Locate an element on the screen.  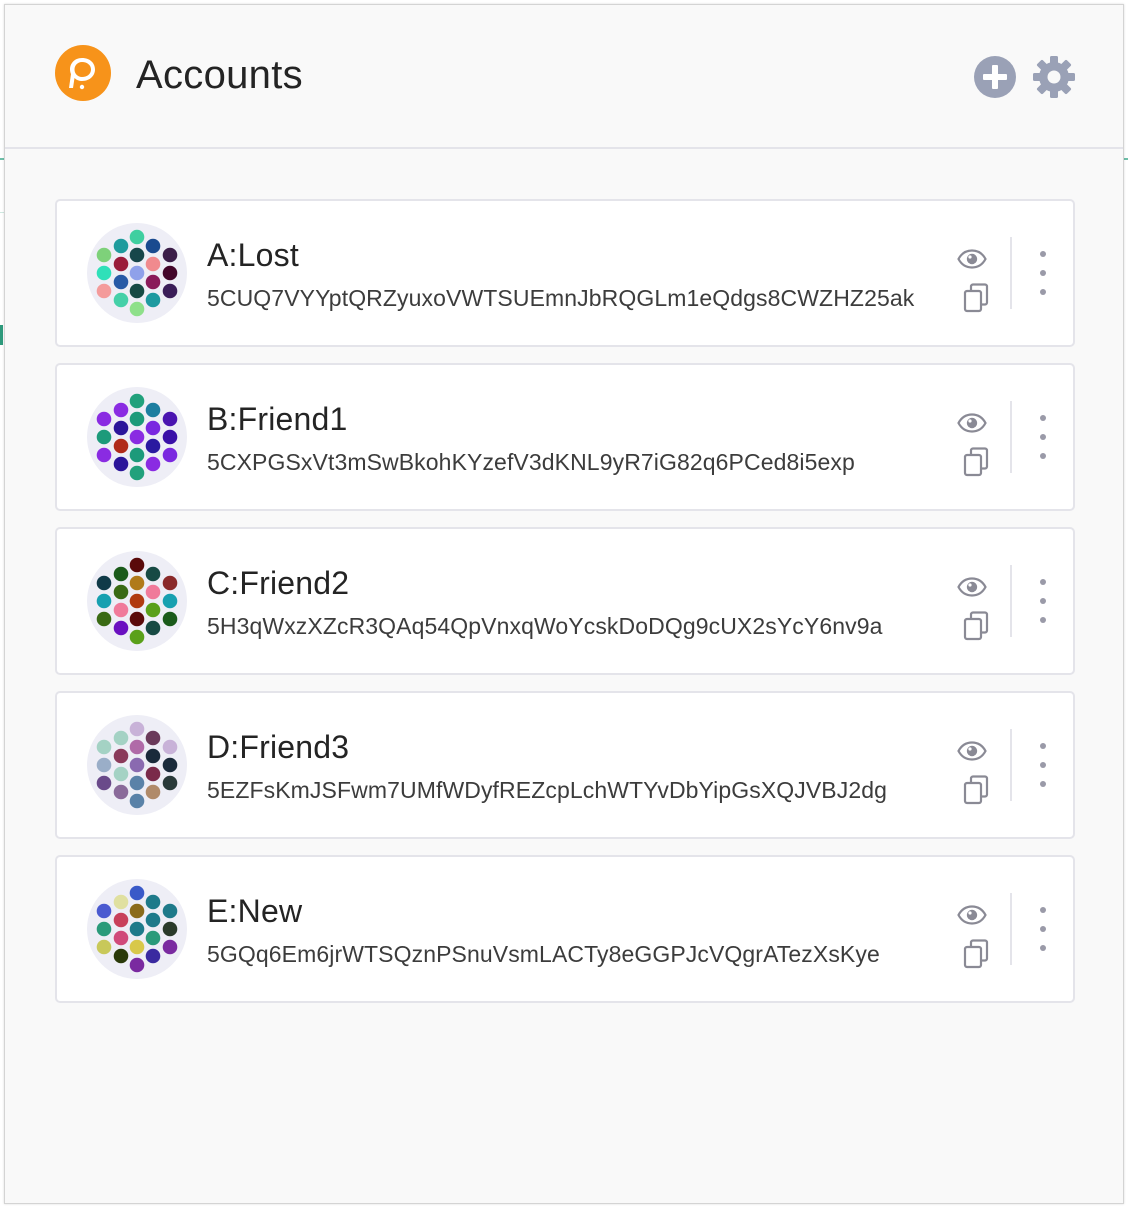
account-name: D:Friend3 is located at coordinates (278, 747).